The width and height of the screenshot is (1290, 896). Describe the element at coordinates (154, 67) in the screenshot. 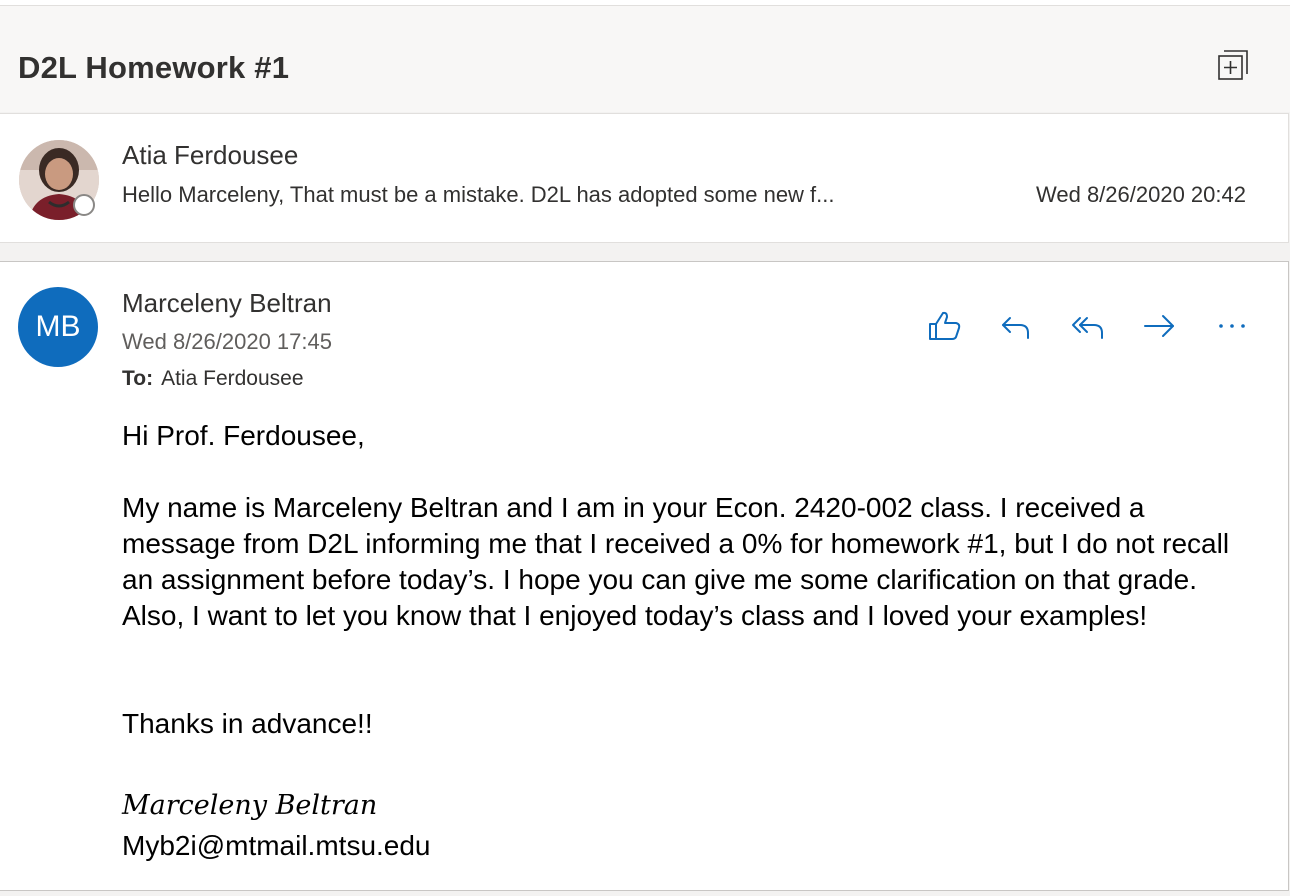

I see `thread-subject: D2L Homework #1` at that location.